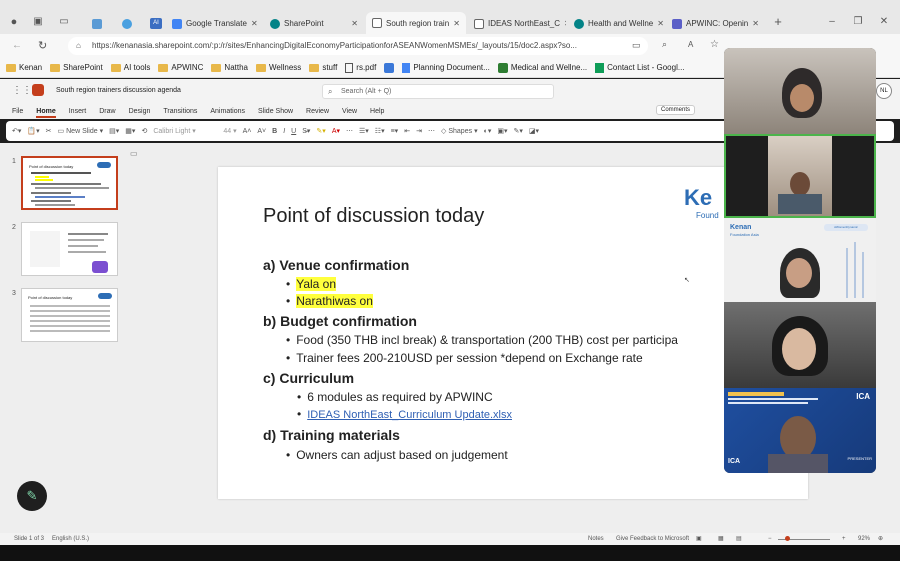  Describe the element at coordinates (699, 539) in the screenshot. I see `normal-view-icon: ▣` at that location.